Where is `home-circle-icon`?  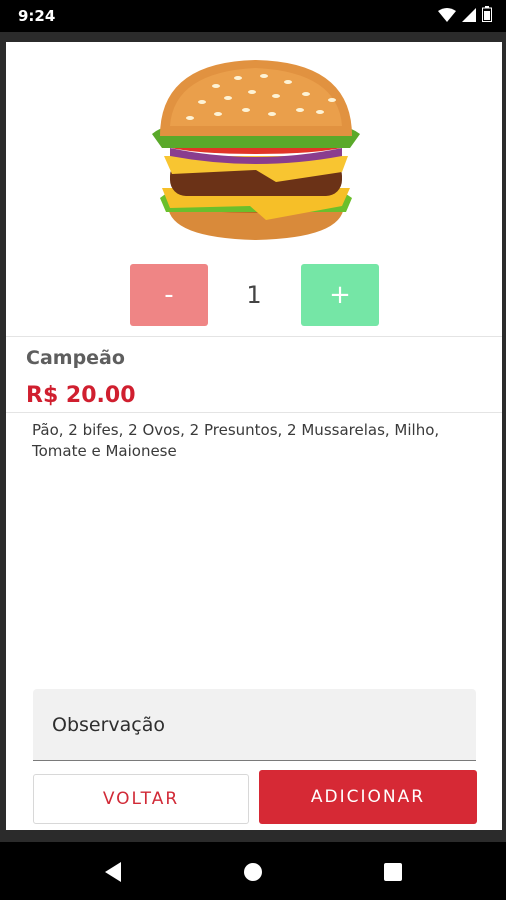 home-circle-icon is located at coordinates (253, 872).